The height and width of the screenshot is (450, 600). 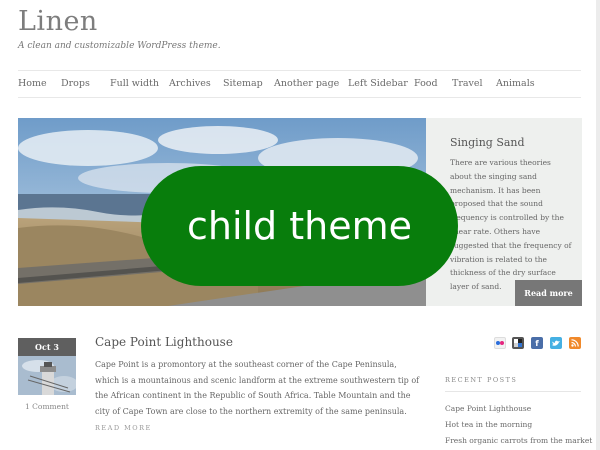 What do you see at coordinates (513, 391) in the screenshot?
I see `recent-posts-divider` at bounding box center [513, 391].